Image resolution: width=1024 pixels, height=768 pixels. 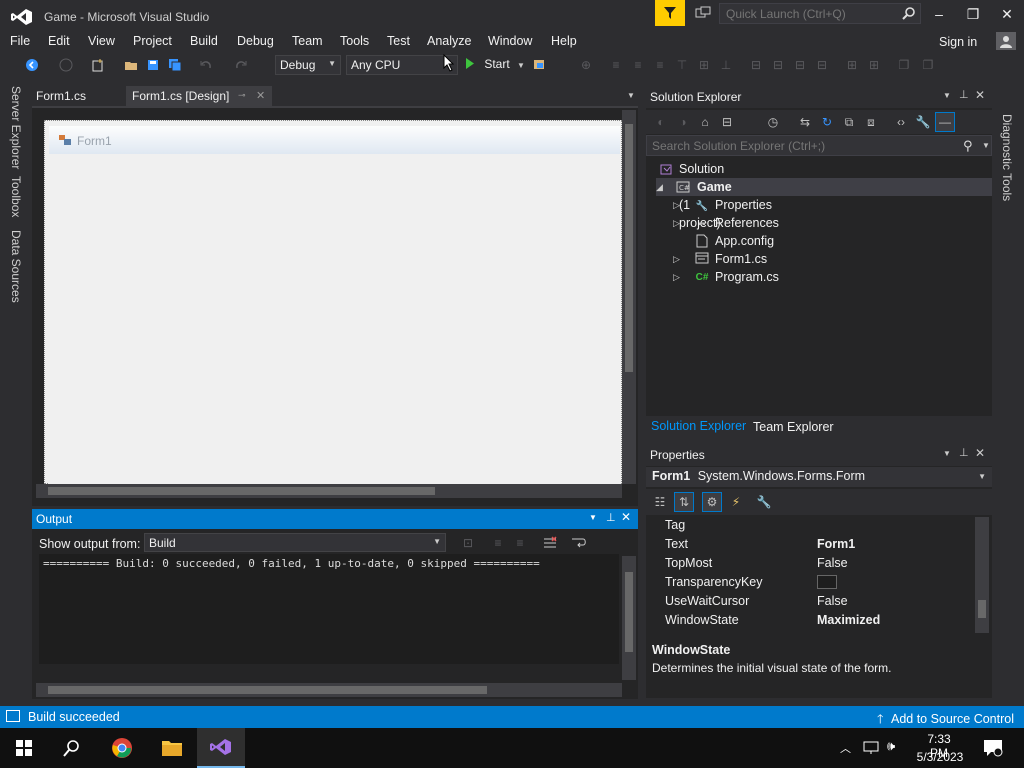 I want to click on server-explorer-tab: Server Explorer, so click(x=16, y=127).